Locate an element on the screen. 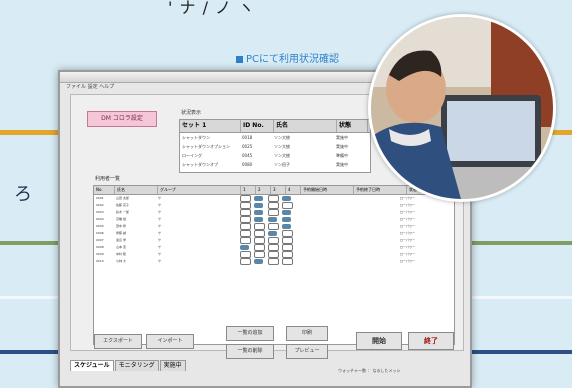  tab-monitoring: モニタリング is located at coordinates (136, 365).